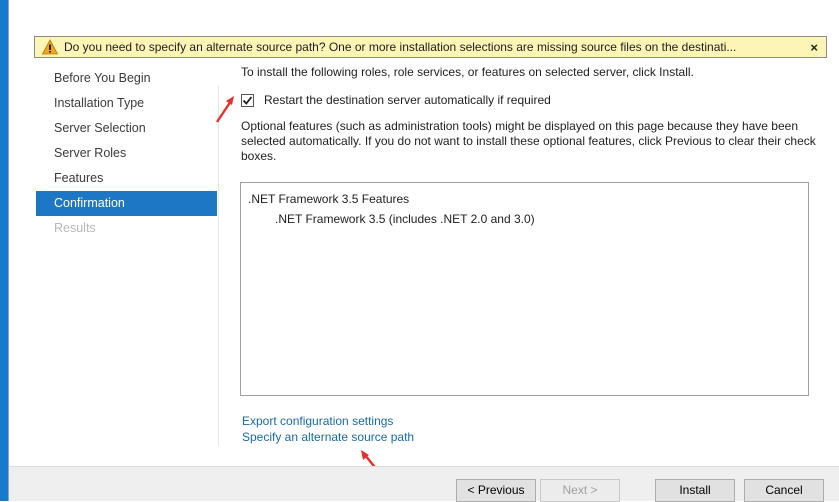 The image size is (839, 502). Describe the element at coordinates (218, 266) in the screenshot. I see `nav-divider` at that location.